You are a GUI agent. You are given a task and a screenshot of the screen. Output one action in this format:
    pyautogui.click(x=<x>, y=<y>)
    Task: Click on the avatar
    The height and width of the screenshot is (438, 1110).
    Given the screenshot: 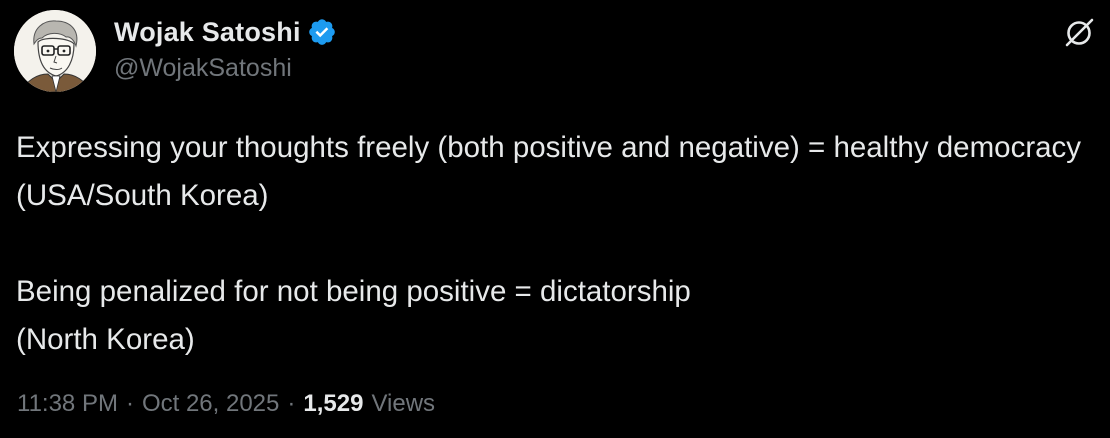 What is the action you would take?
    pyautogui.click(x=55, y=51)
    